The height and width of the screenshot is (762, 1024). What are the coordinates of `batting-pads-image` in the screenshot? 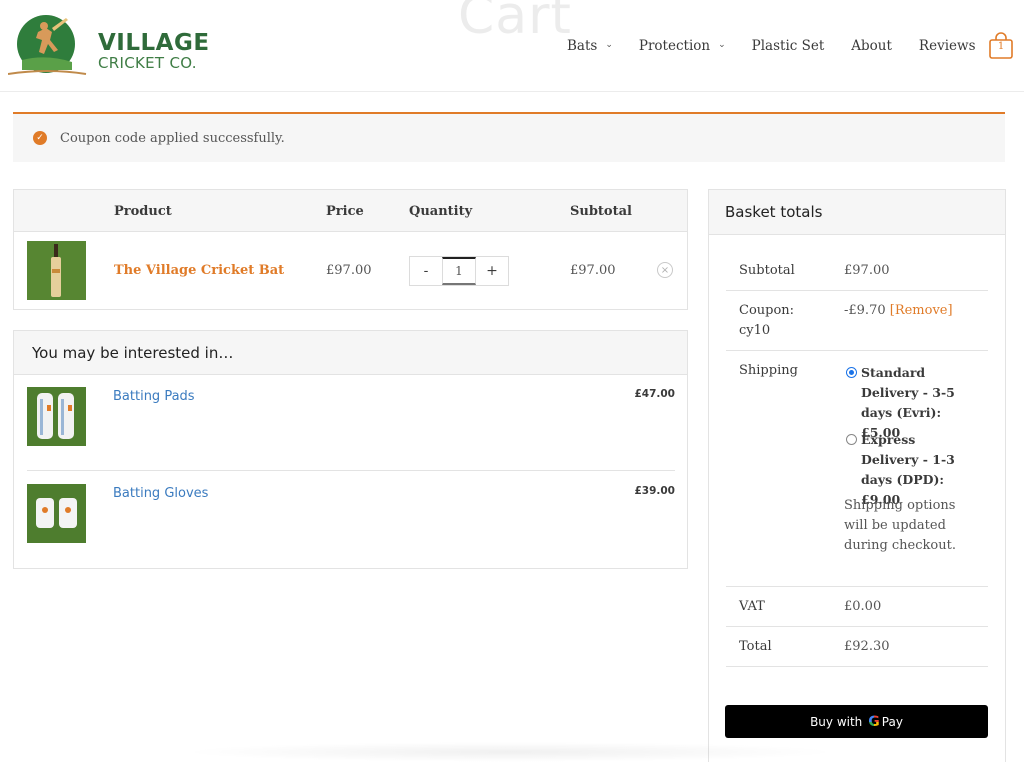 It's located at (56, 416).